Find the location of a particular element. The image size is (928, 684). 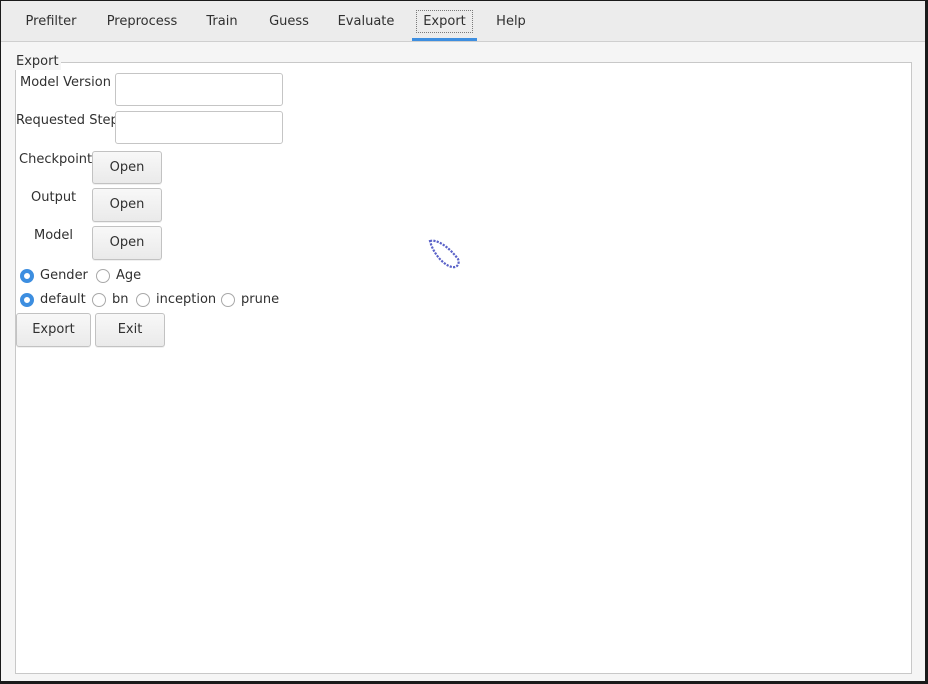

bn-radio: bn is located at coordinates (112, 301).